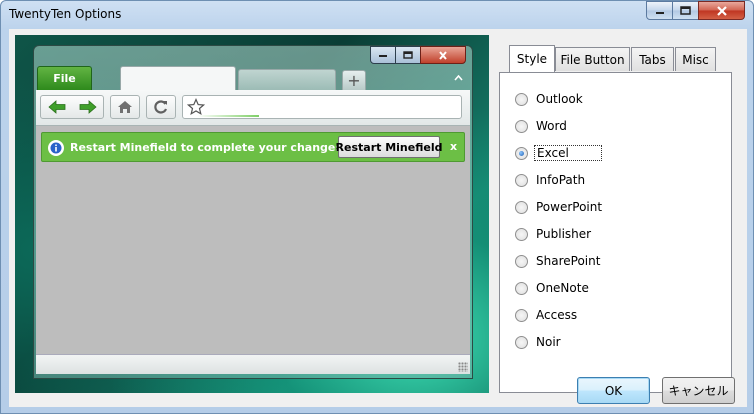 The width and height of the screenshot is (754, 414). I want to click on window-title: TwentyTen Options, so click(65, 14).